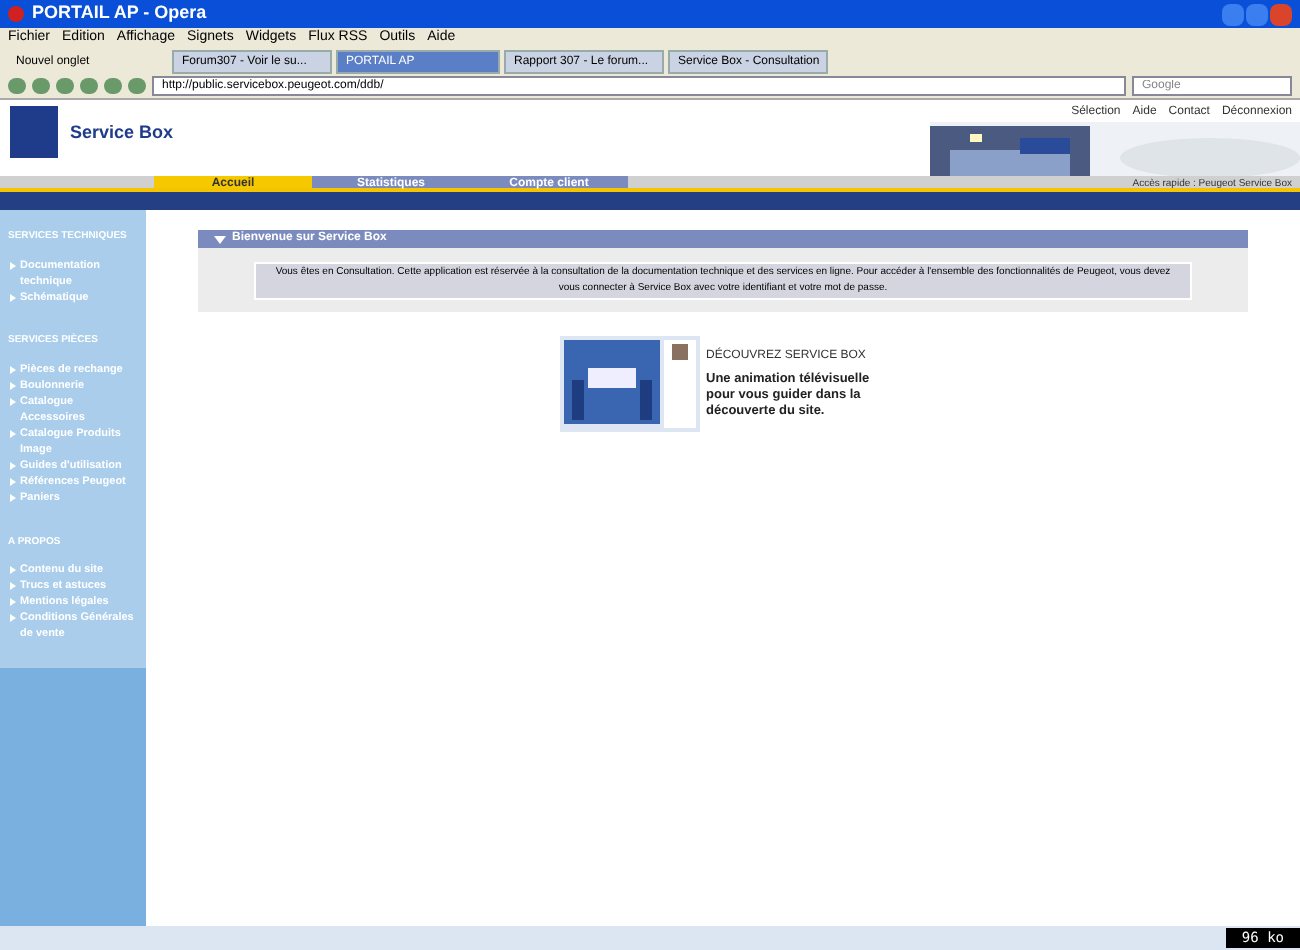 This screenshot has width=1300, height=950. I want to click on close-button, so click(1281, 14).